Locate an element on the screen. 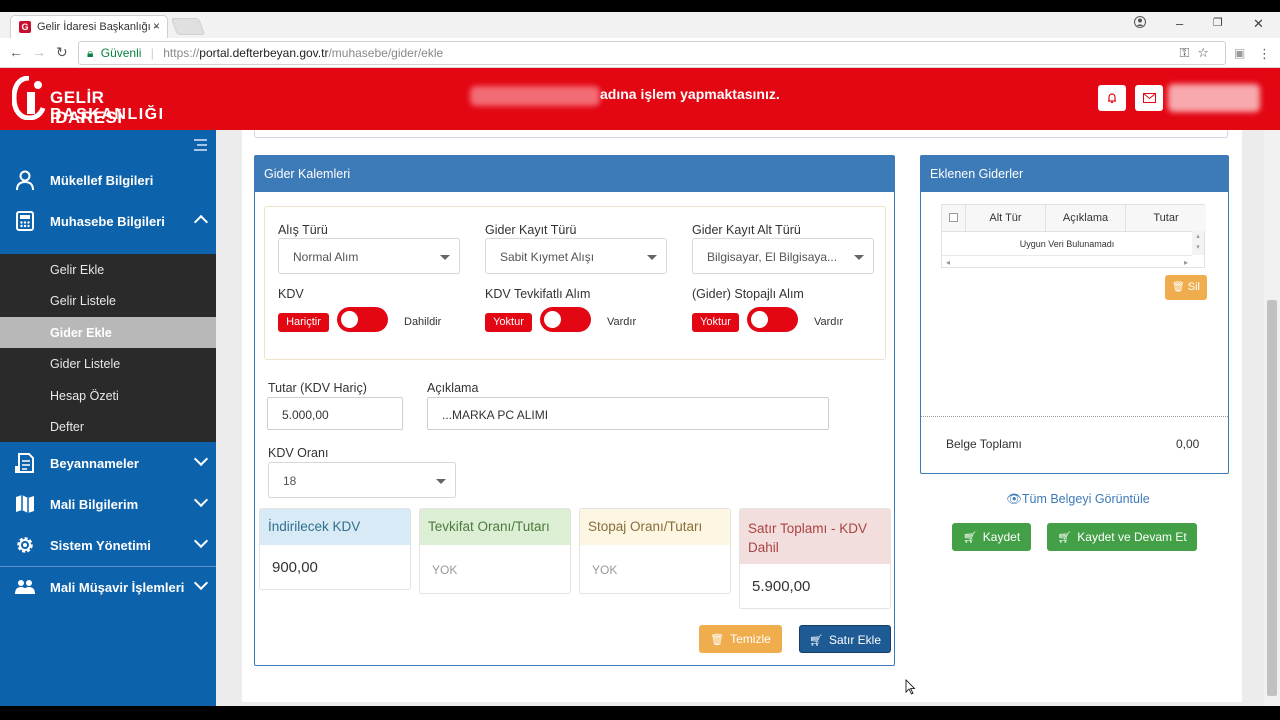  blurred-user-menu is located at coordinates (1214, 98).